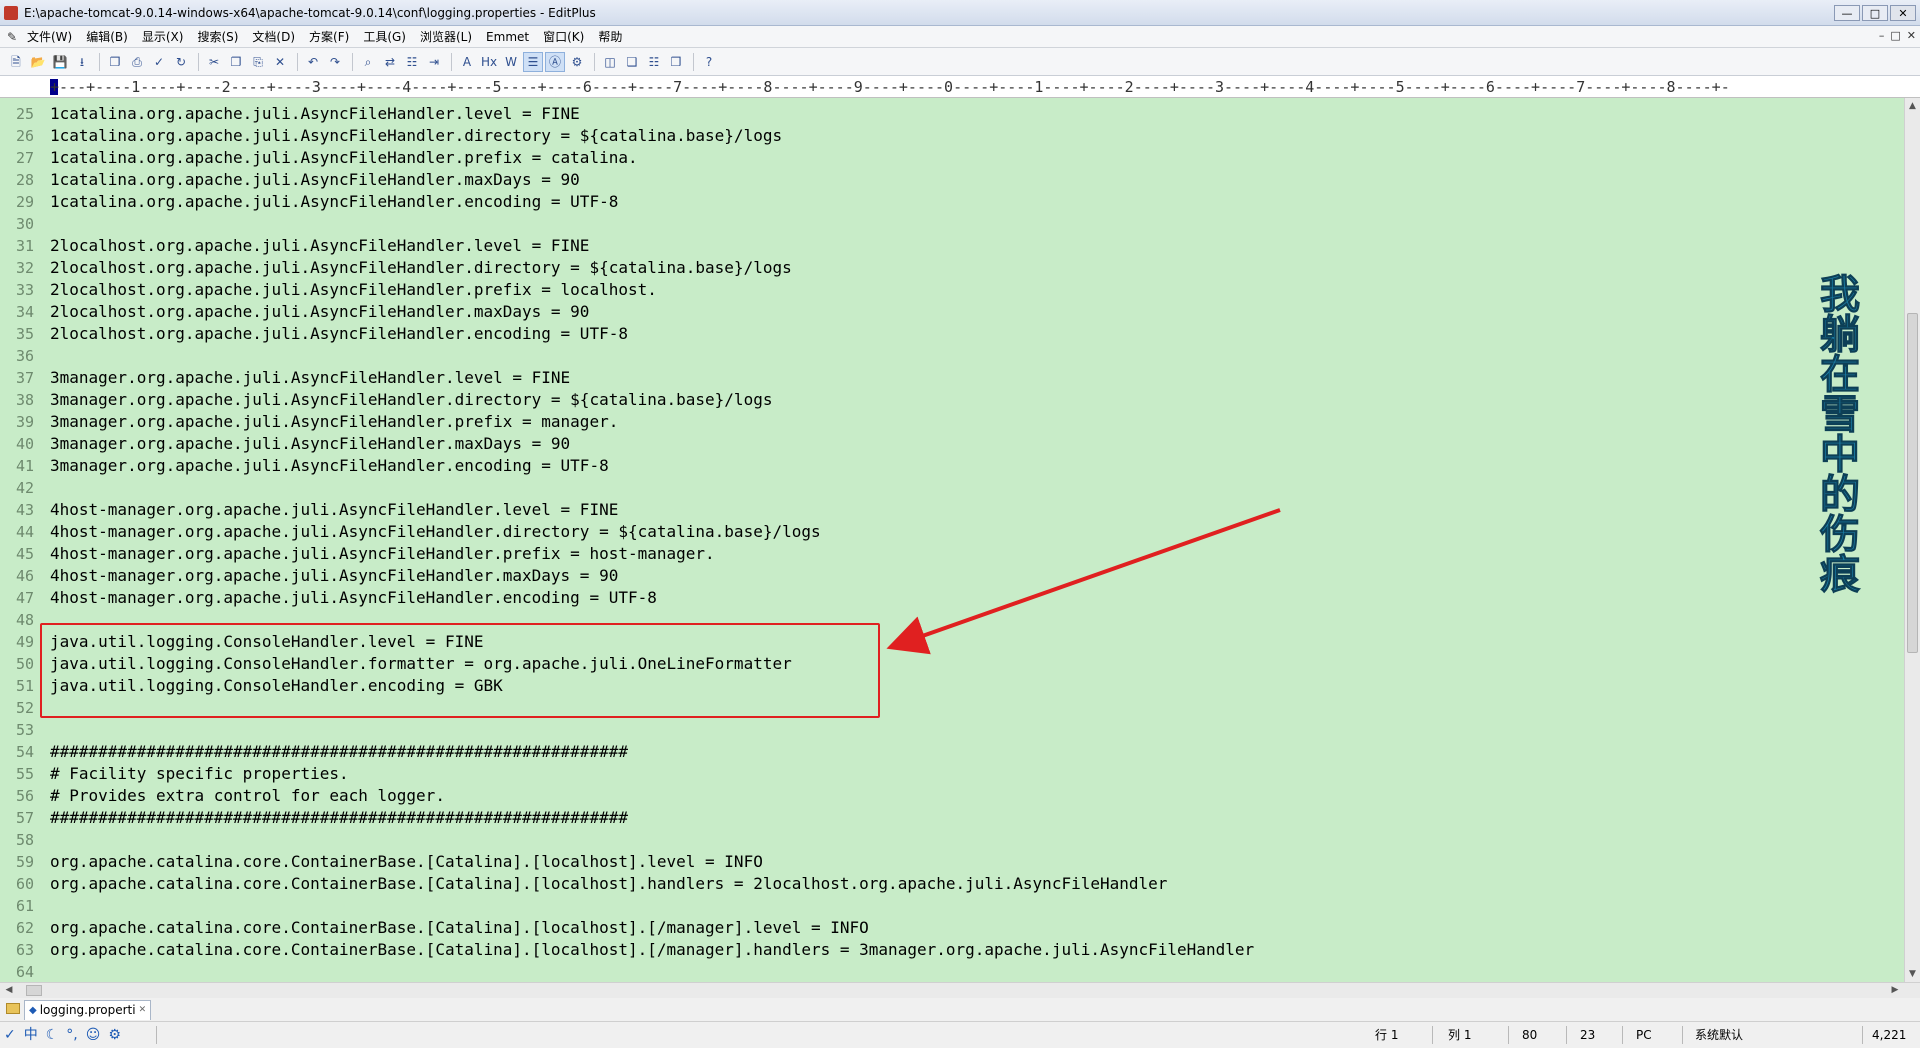  What do you see at coordinates (24, 818) in the screenshot?
I see `line-number: 57` at bounding box center [24, 818].